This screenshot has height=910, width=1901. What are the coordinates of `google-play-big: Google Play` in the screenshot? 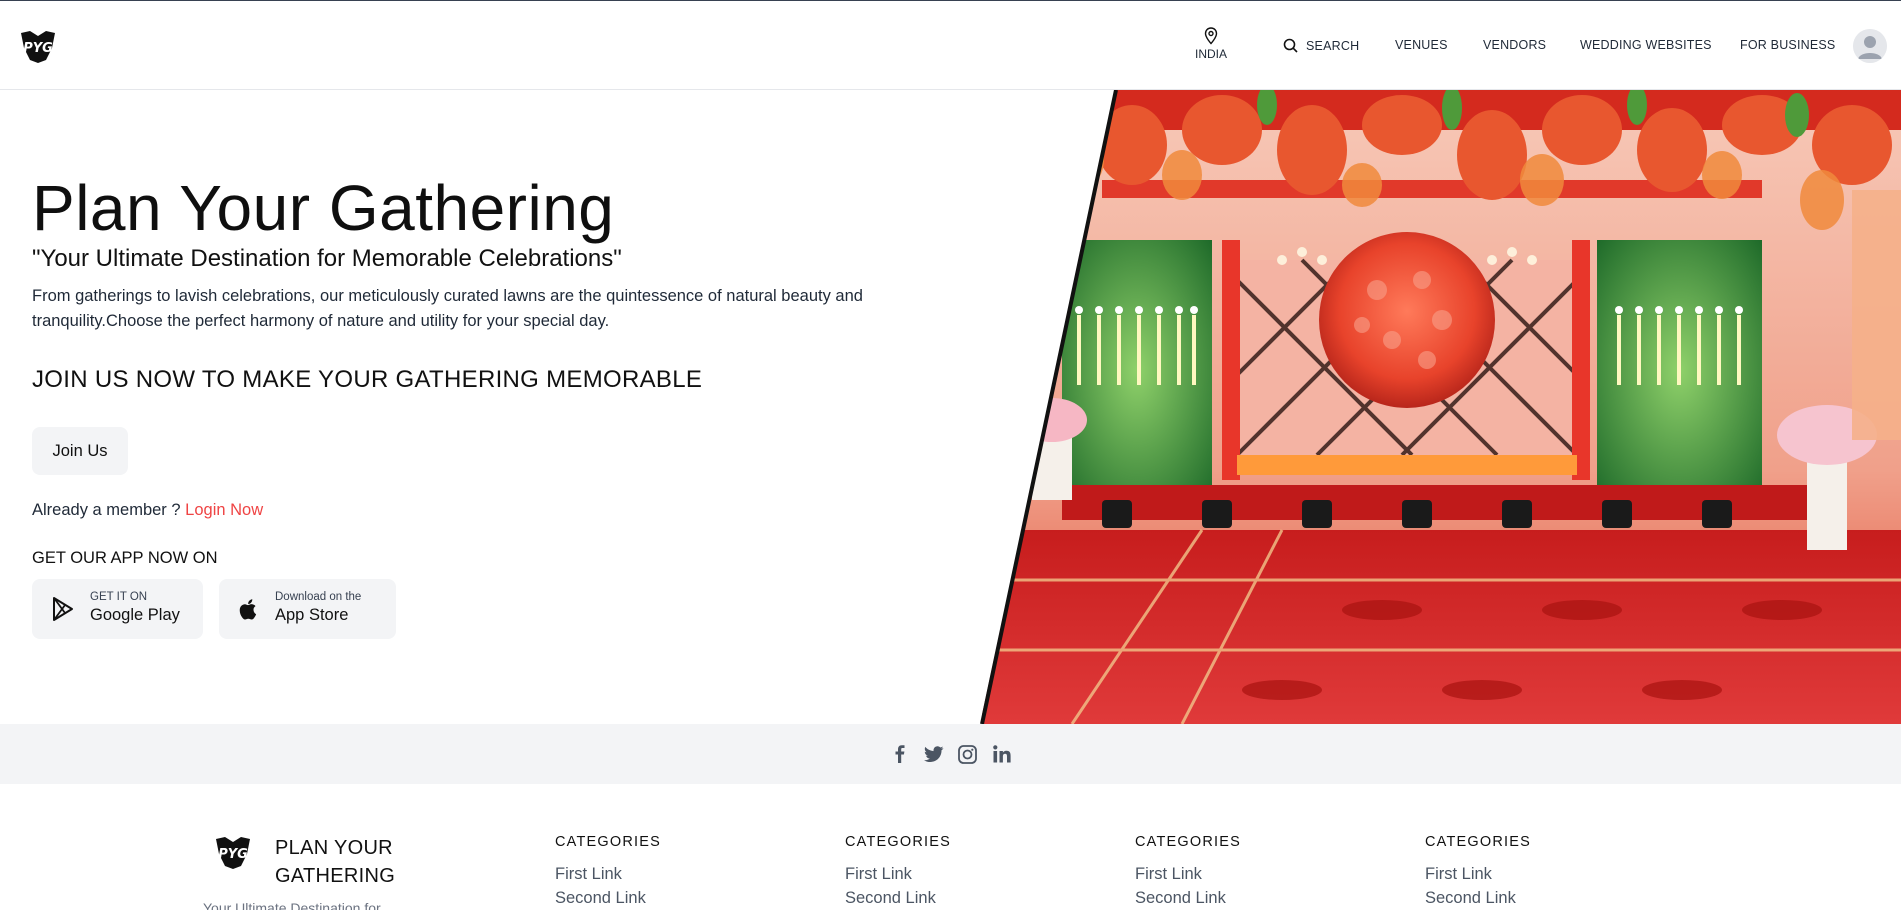 It's located at (135, 615).